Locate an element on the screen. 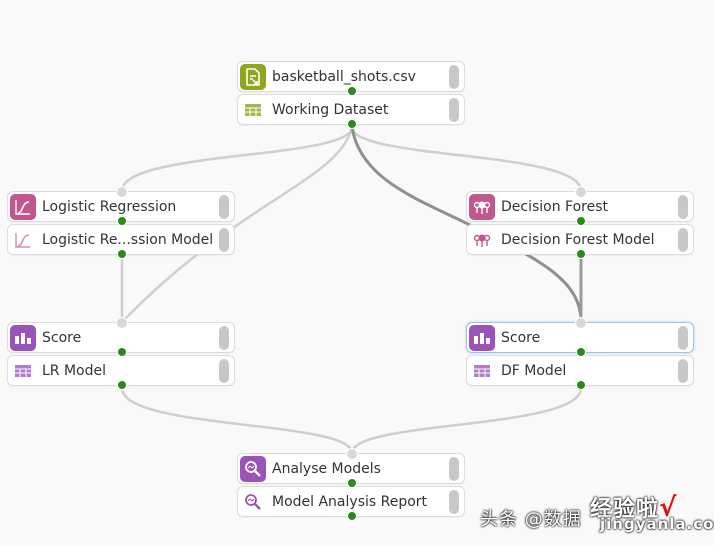  watermark: 头条 @数据 经验啦√ jingyanla.com is located at coordinates (597, 513).